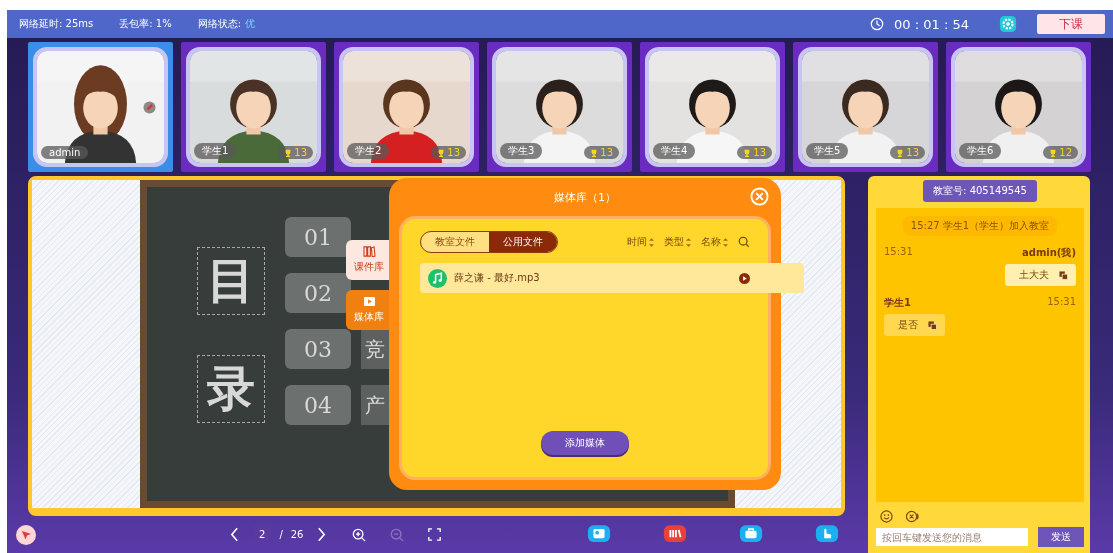 This screenshot has height=553, width=1113. What do you see at coordinates (677, 242) in the screenshot?
I see `sort-button: 类型` at bounding box center [677, 242].